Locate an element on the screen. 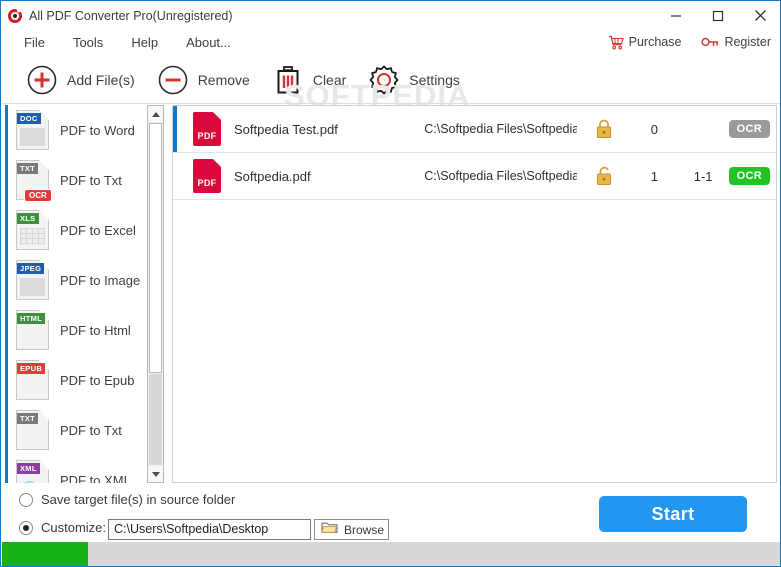  sidebar-item-pdf-to-image: JPEG PDF to Image is located at coordinates (80, 280).